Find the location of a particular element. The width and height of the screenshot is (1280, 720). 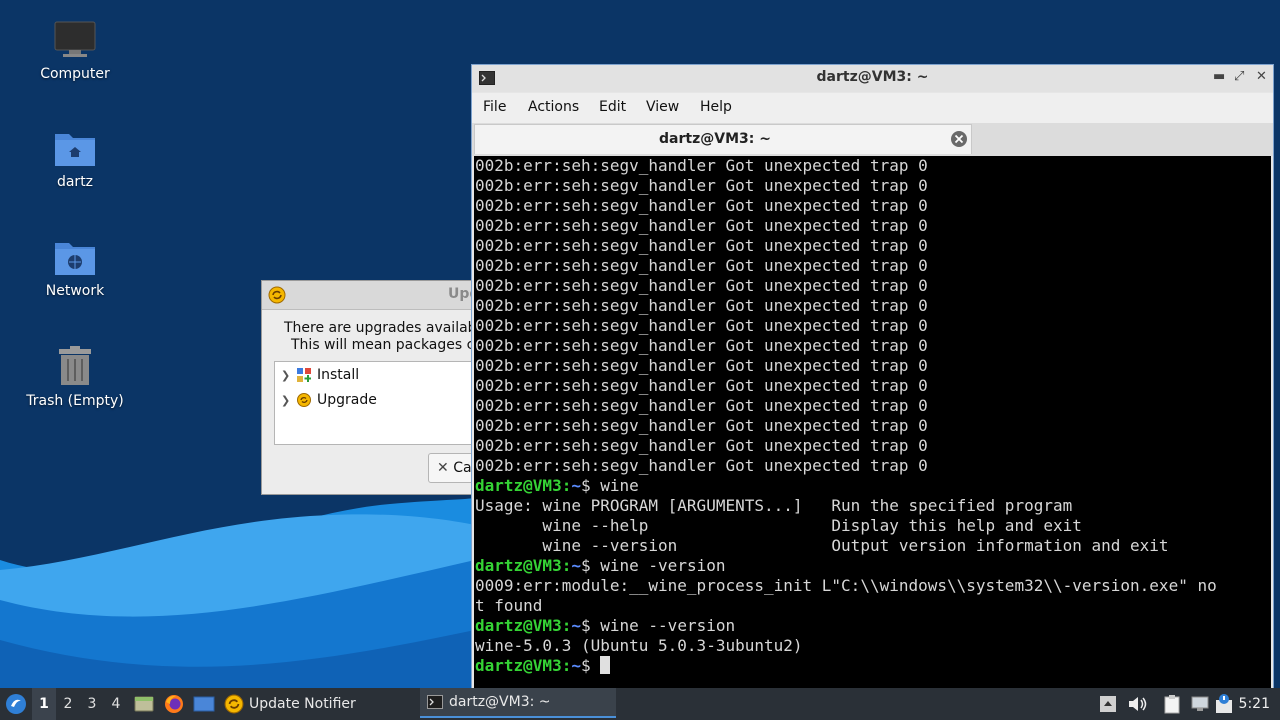

terminal-output-line: t found is located at coordinates (509, 605).